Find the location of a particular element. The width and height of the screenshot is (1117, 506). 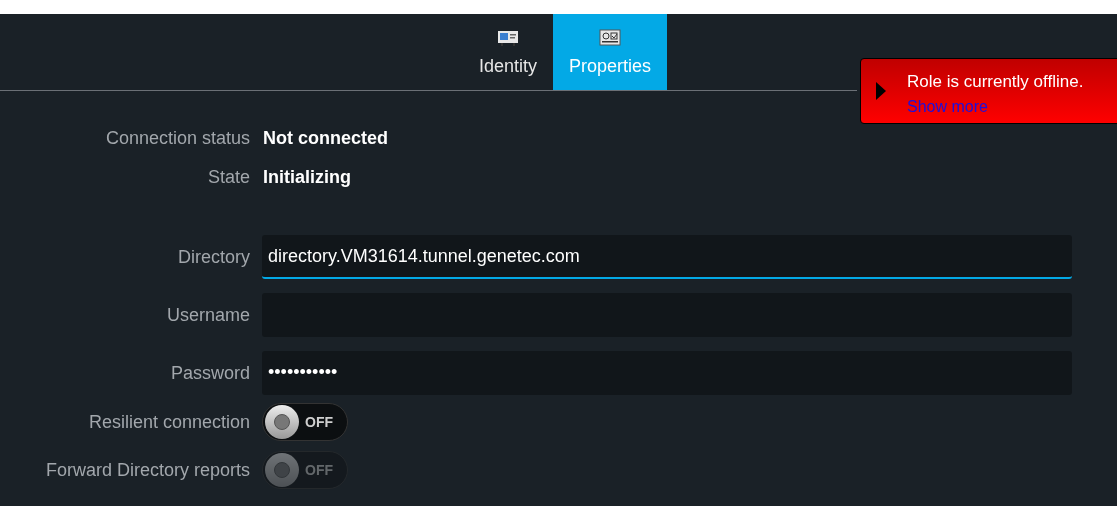

status-value: Initializing is located at coordinates (307, 177).